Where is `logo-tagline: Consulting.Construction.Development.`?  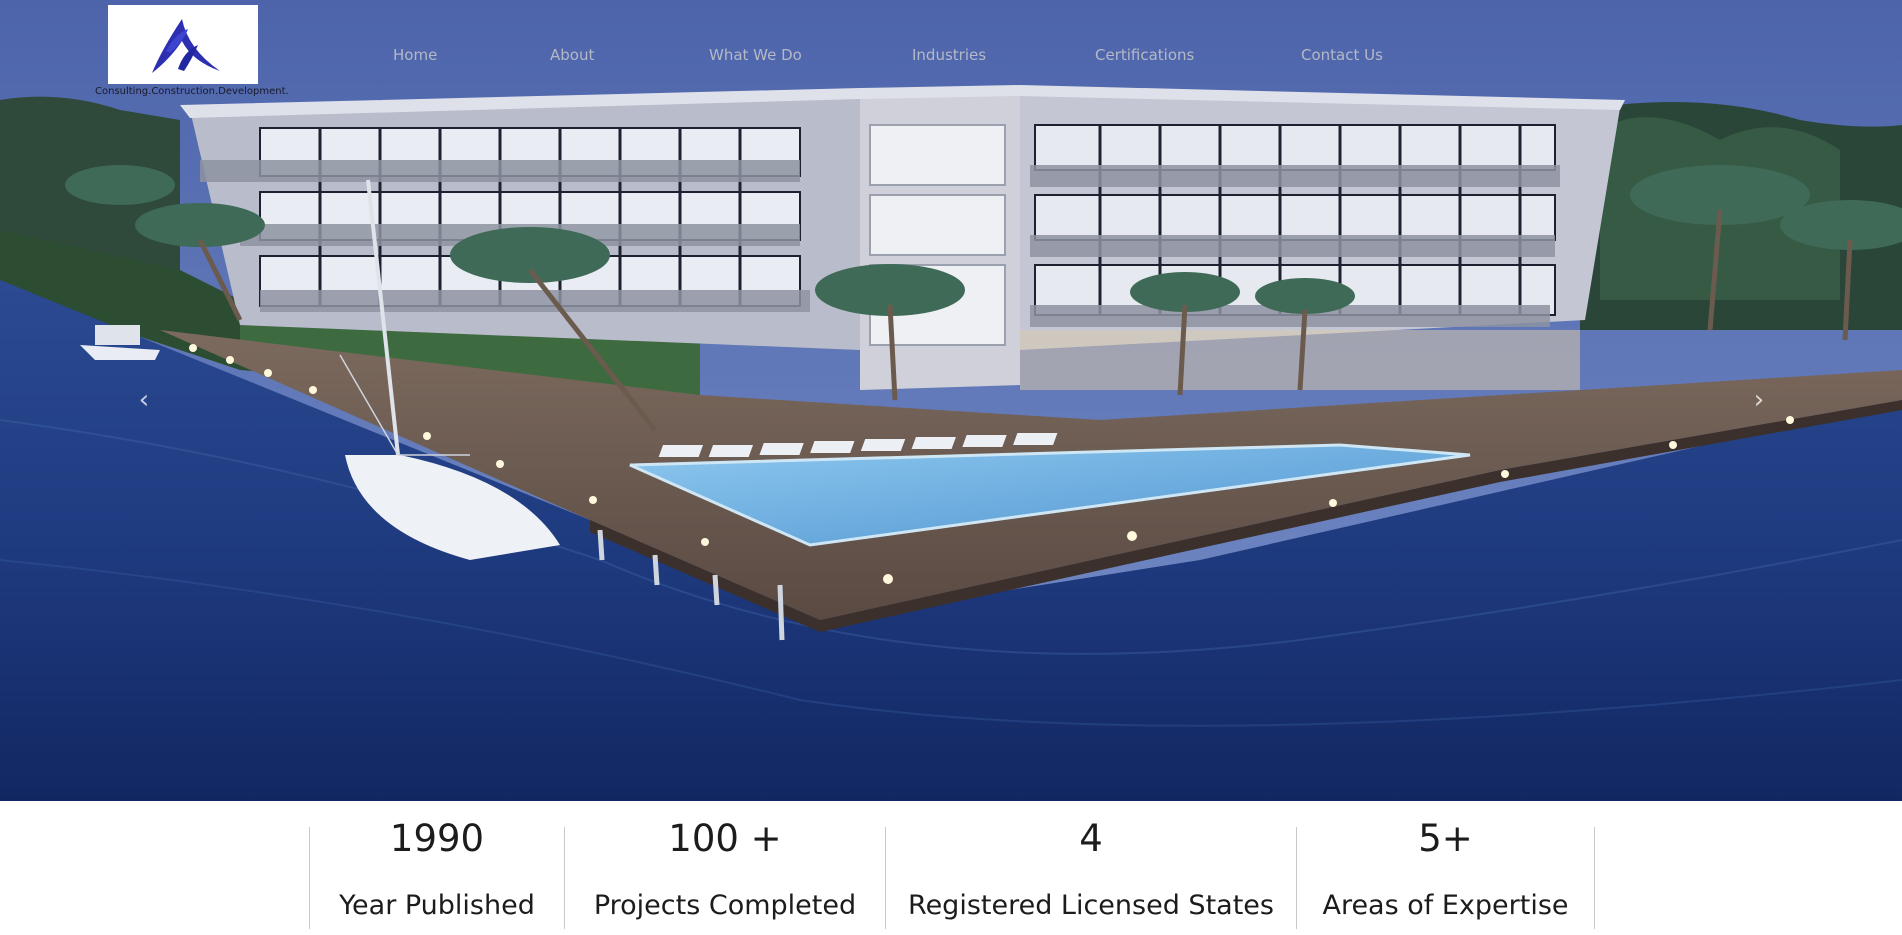 logo-tagline: Consulting.Construction.Development. is located at coordinates (192, 91).